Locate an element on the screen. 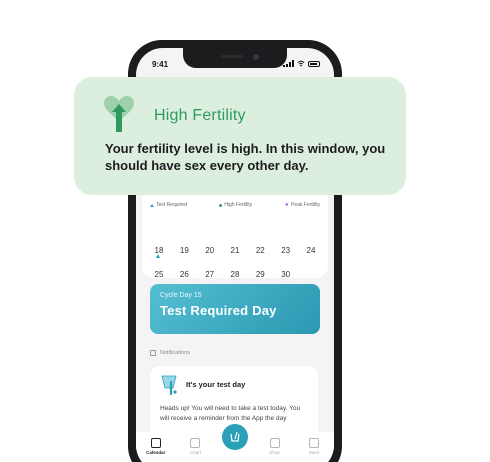 Image resolution: width=490 pixels, height=462 pixels. calendar-day: 24 is located at coordinates (311, 250).